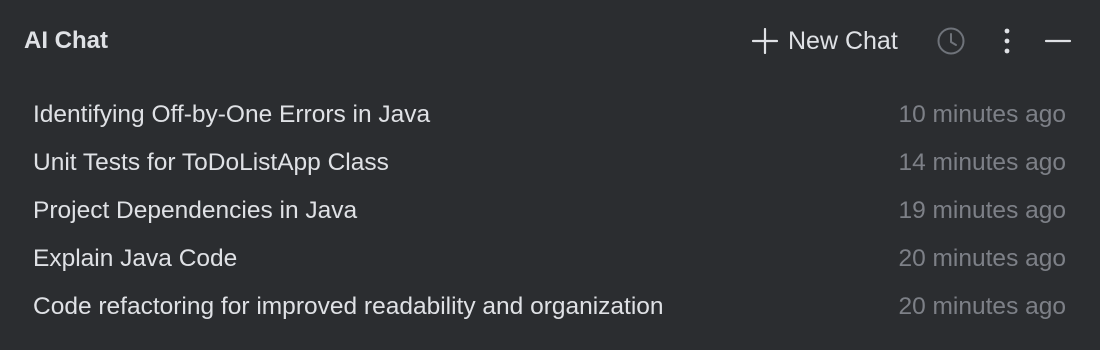 This screenshot has width=1100, height=350. Describe the element at coordinates (765, 41) in the screenshot. I see `plus-icon` at that location.